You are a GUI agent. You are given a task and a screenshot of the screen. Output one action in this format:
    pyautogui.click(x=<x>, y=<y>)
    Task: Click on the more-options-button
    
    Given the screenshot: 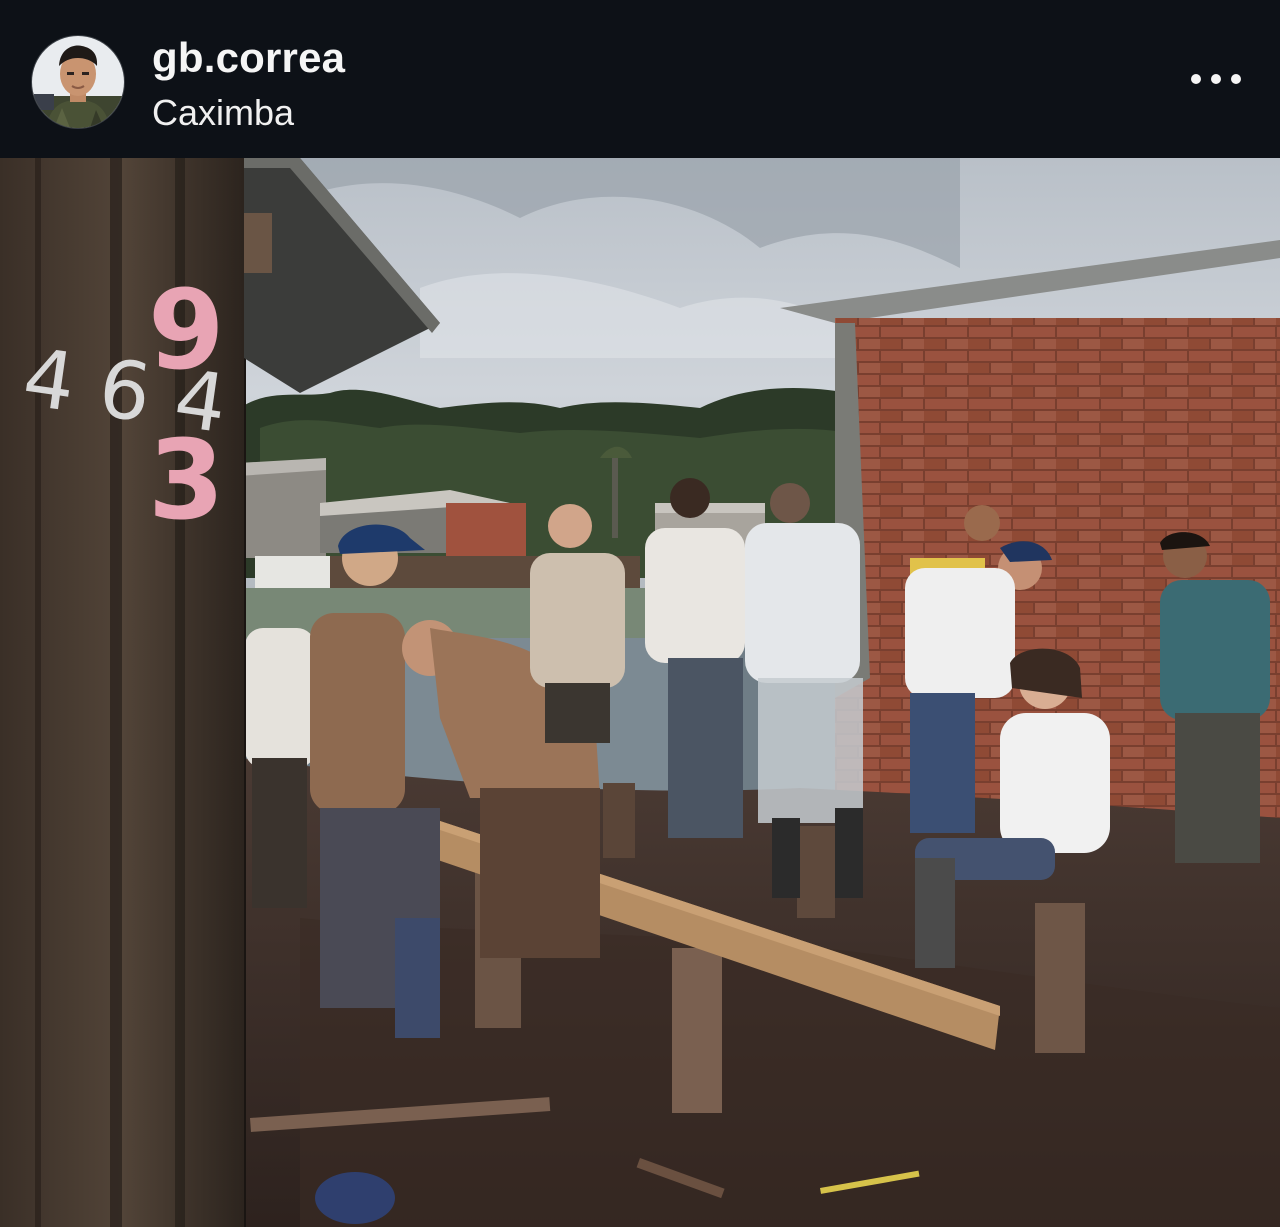 What is the action you would take?
    pyautogui.click(x=1216, y=79)
    